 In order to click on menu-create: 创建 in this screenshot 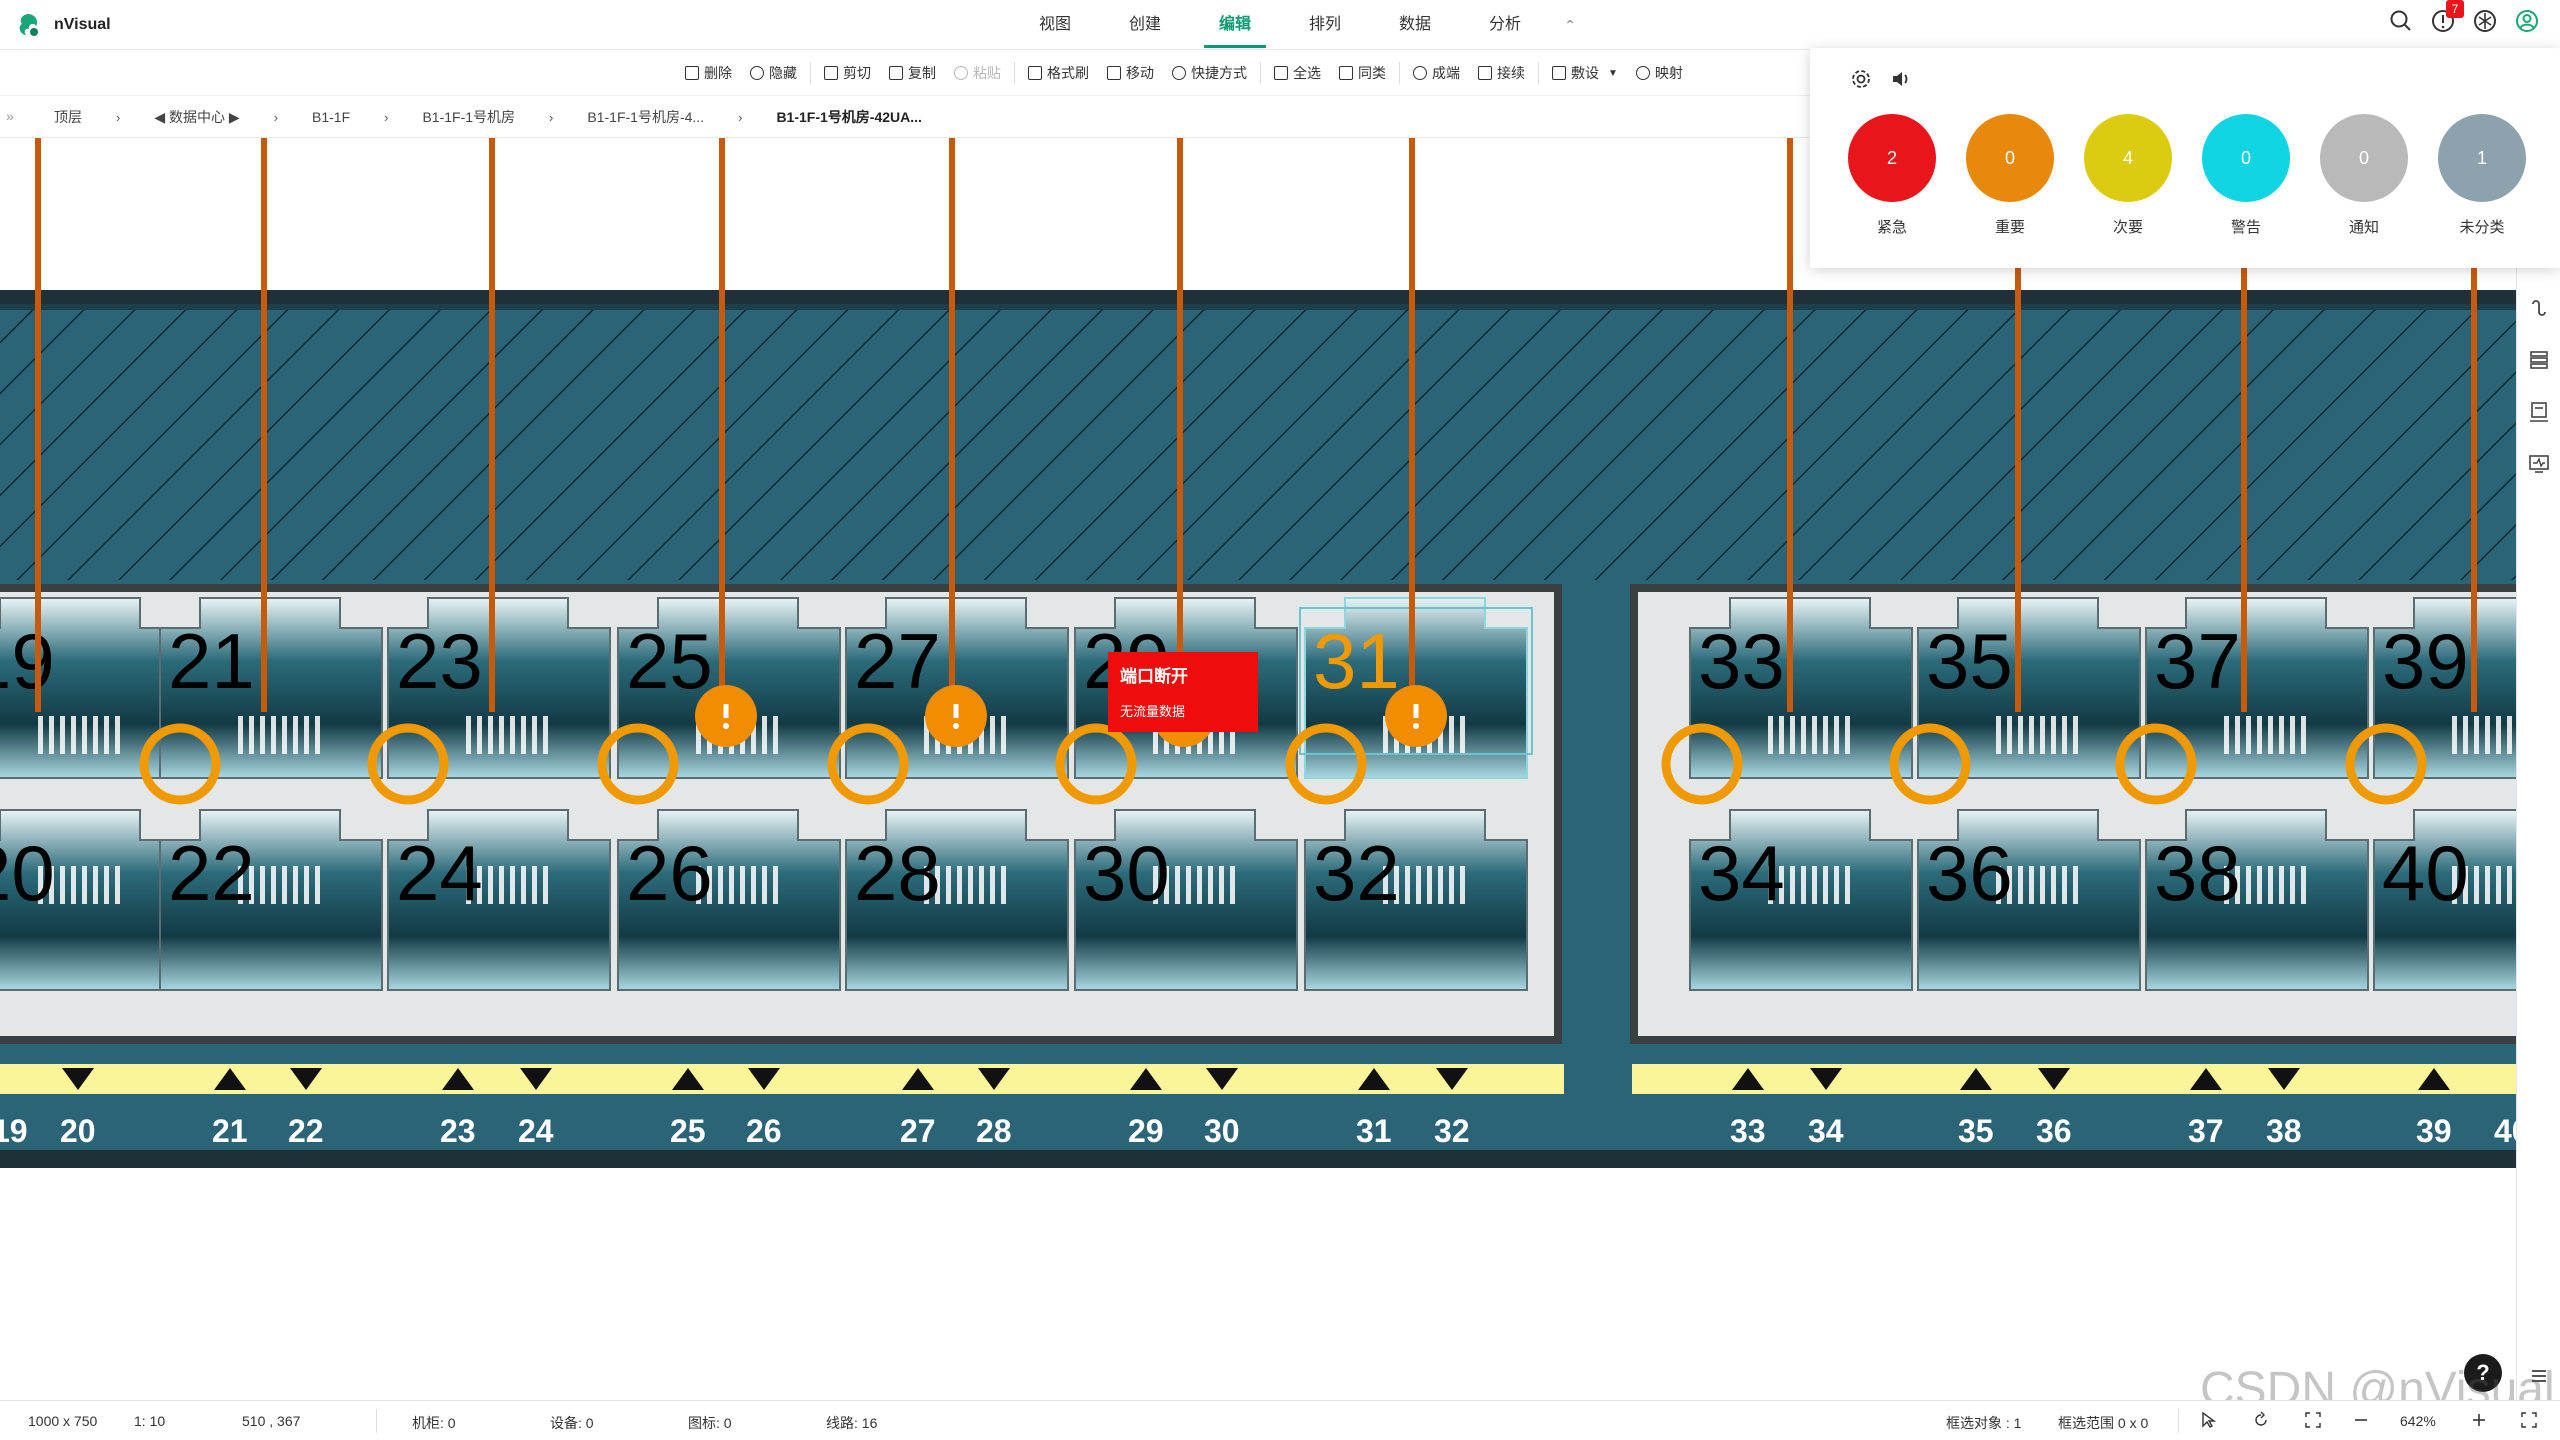, I will do `click(1145, 25)`.